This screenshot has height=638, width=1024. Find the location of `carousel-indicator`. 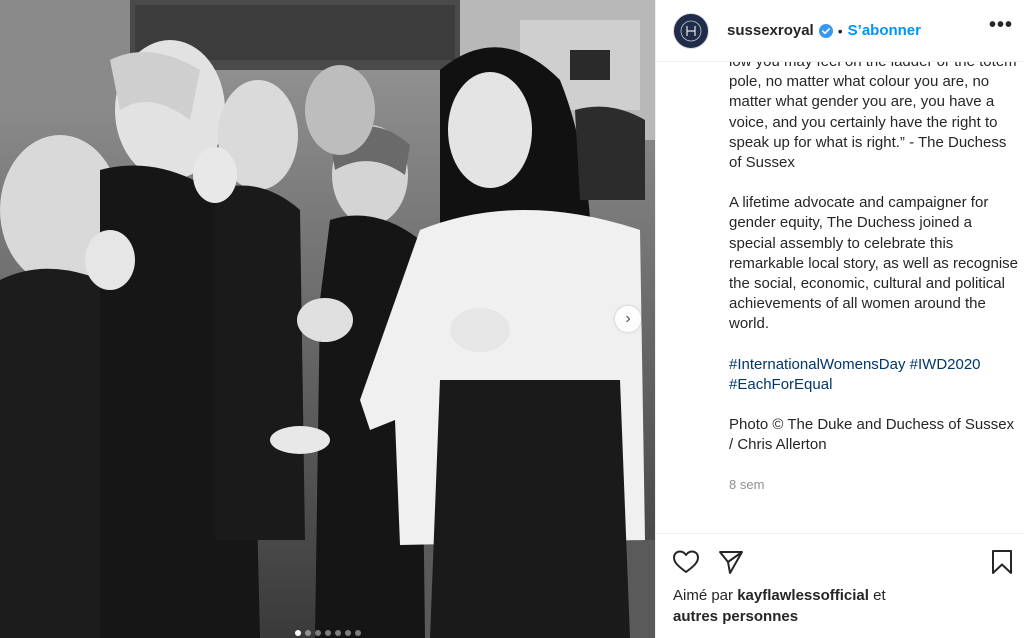

carousel-indicator is located at coordinates (327, 633).